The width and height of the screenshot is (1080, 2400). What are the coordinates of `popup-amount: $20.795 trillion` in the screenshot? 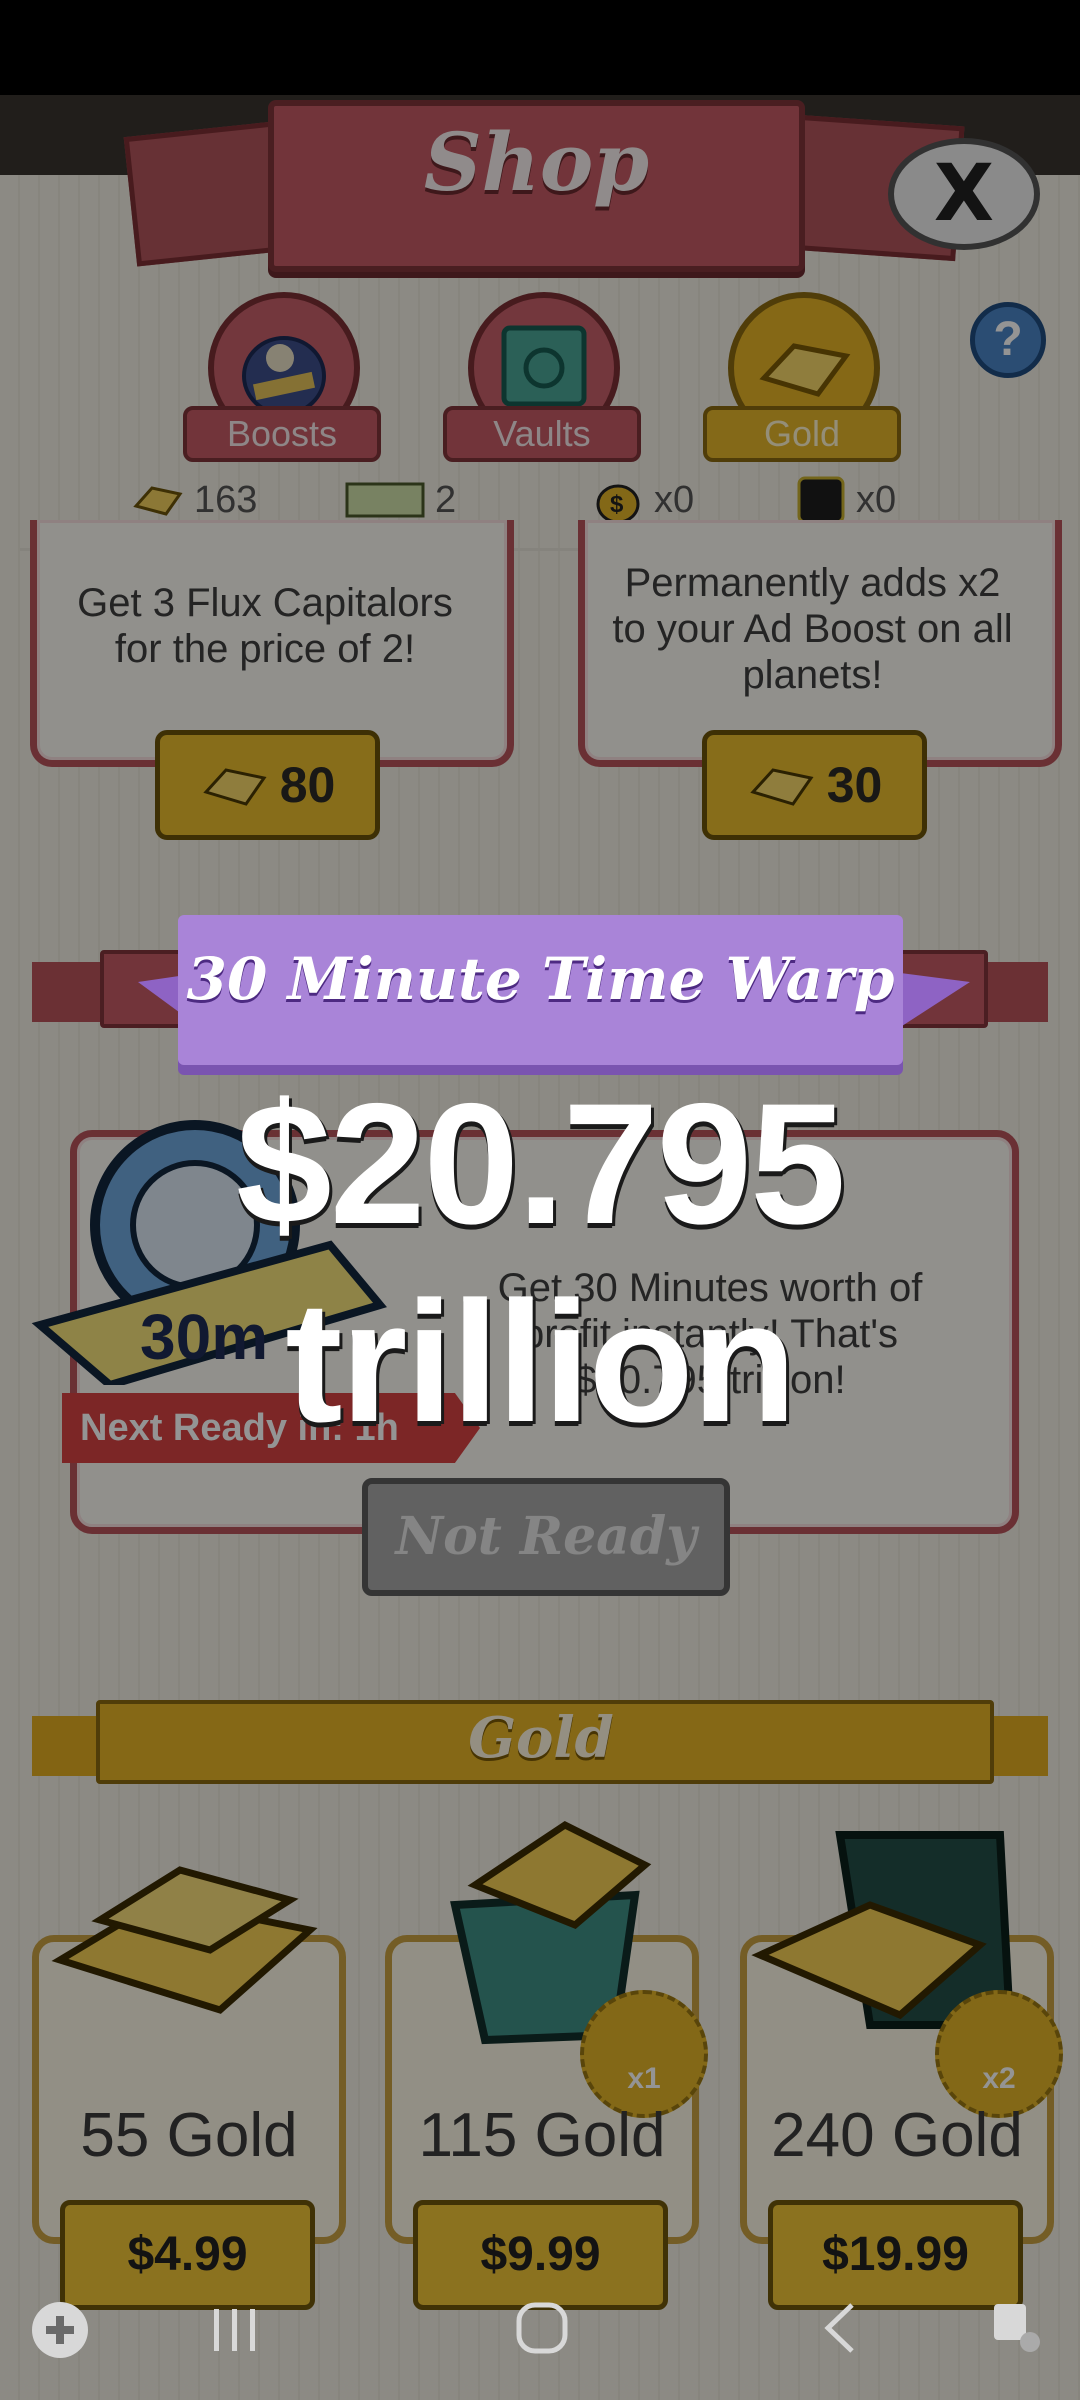 It's located at (541, 1263).